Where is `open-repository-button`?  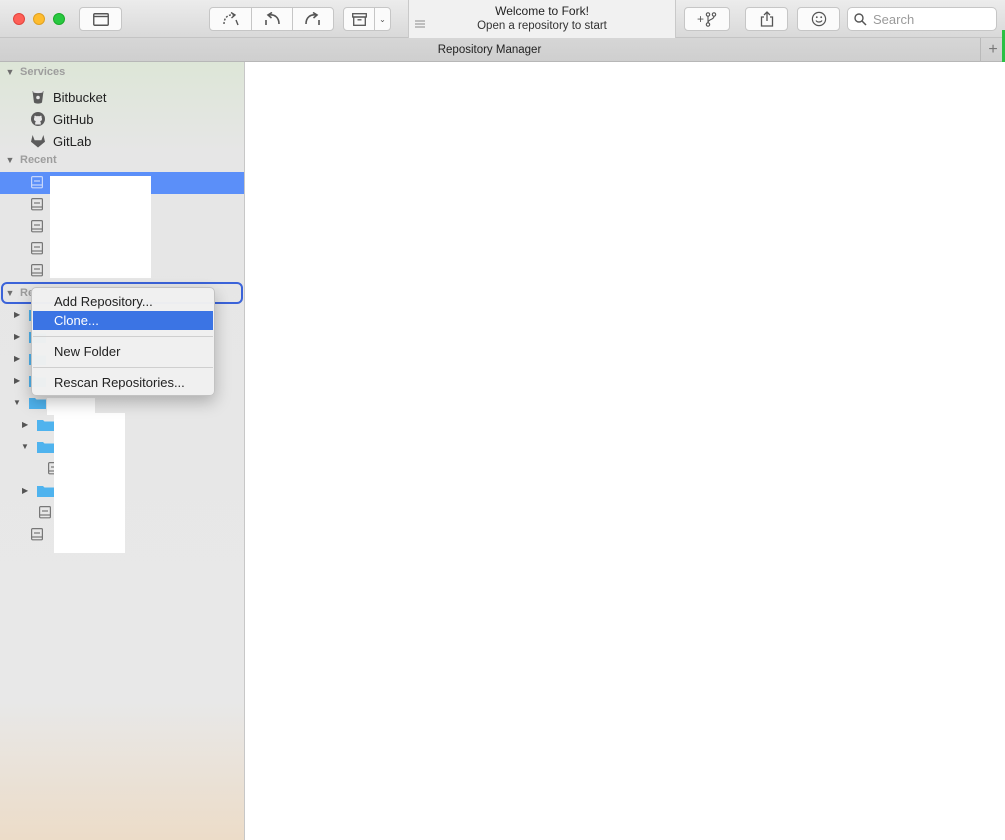
open-repository-button is located at coordinates (100, 19).